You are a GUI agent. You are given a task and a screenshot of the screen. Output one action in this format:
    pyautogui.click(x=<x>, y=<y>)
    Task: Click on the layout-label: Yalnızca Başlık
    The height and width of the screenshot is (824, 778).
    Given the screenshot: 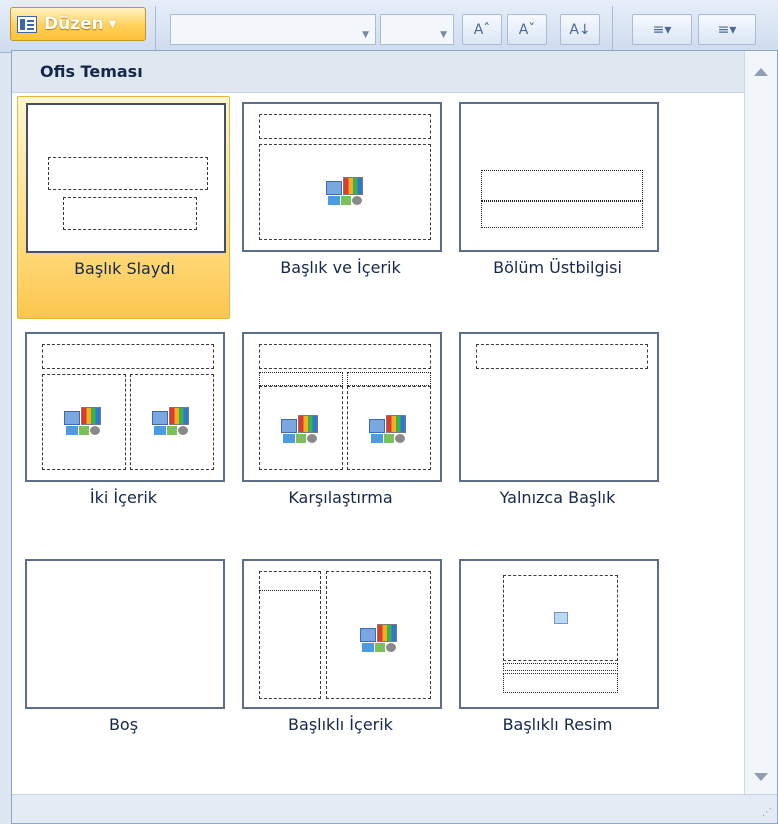 What is the action you would take?
    pyautogui.click(x=557, y=497)
    